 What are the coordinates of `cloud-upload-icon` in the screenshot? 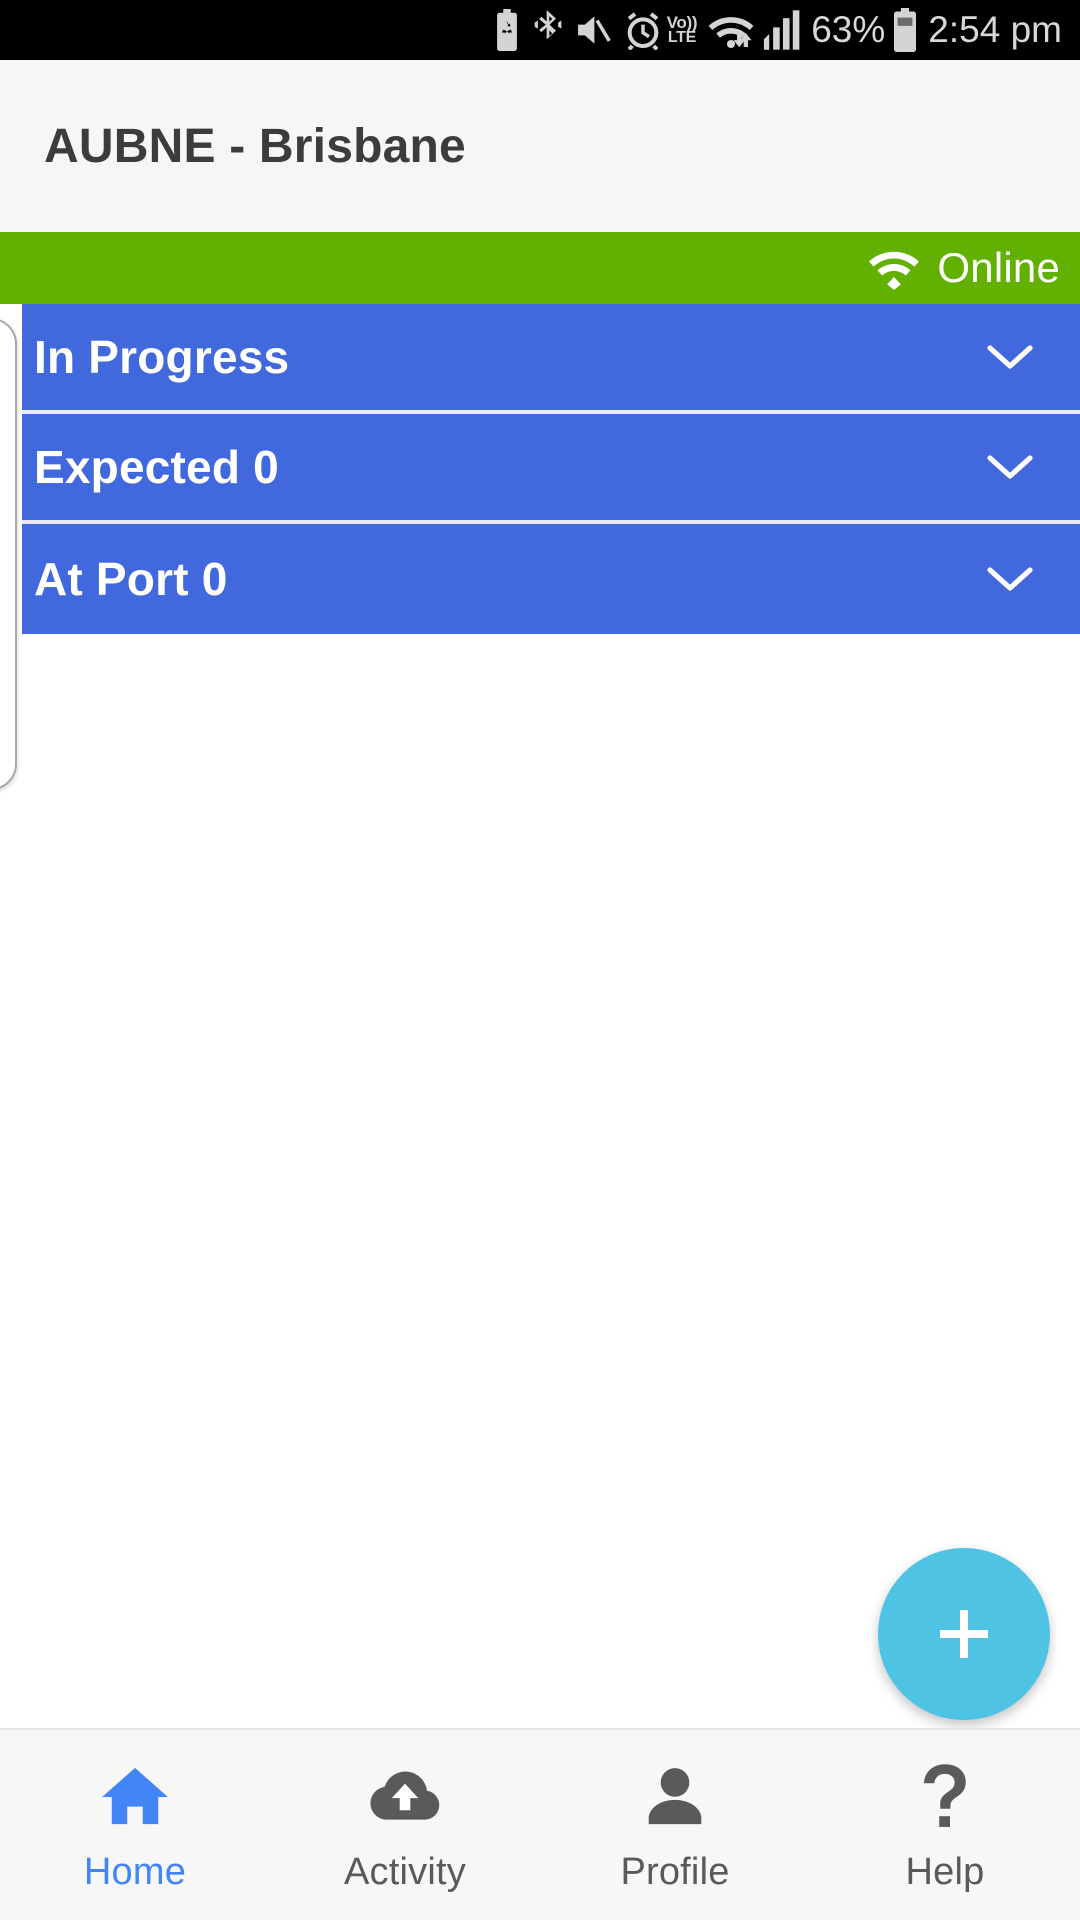 It's located at (405, 1796).